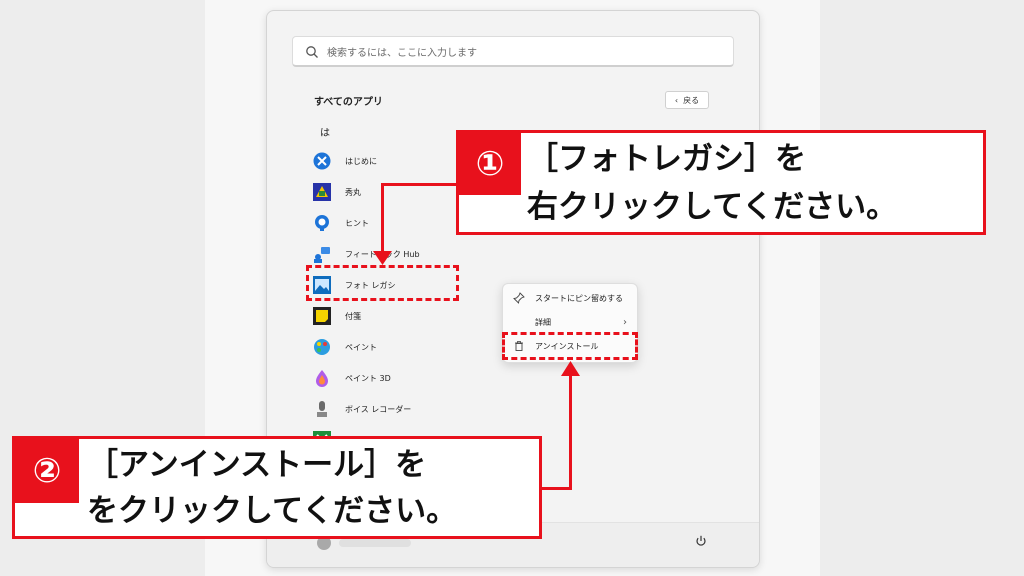 Image resolution: width=1024 pixels, height=576 pixels. I want to click on user-name-redacted, so click(375, 543).